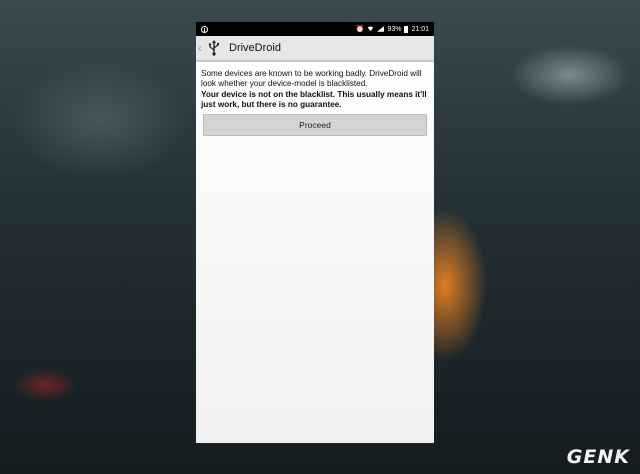 The image size is (640, 474). Describe the element at coordinates (394, 29) in the screenshot. I see `battery-percent: 93%` at that location.